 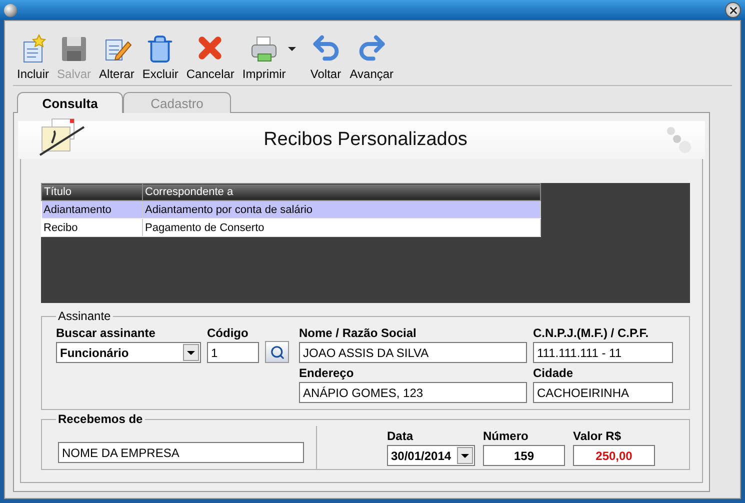 What do you see at coordinates (210, 56) in the screenshot?
I see `toolbar-button: Cancelar` at bounding box center [210, 56].